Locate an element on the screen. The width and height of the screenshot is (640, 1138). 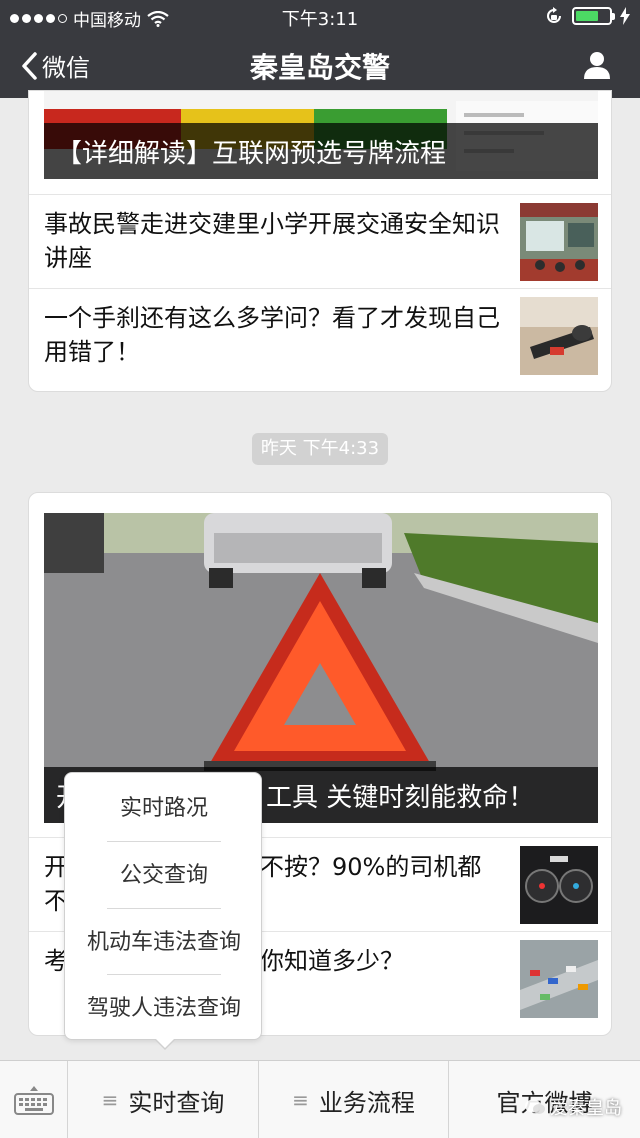
hero-article-1: 【详细解读】互联网预选号牌流程 is located at coordinates (321, 135).